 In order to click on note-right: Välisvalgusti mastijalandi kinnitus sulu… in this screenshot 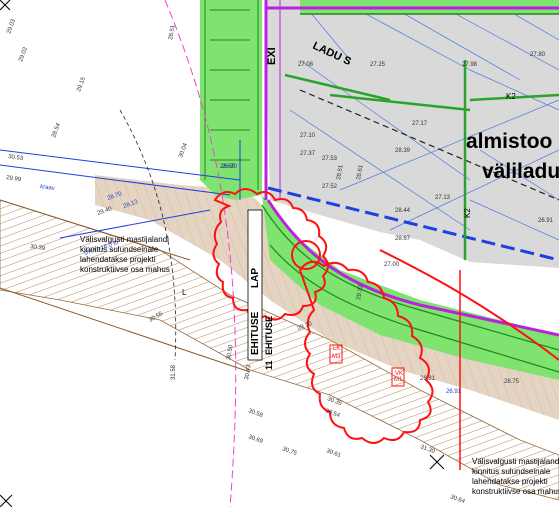, I will do `click(515, 476)`.